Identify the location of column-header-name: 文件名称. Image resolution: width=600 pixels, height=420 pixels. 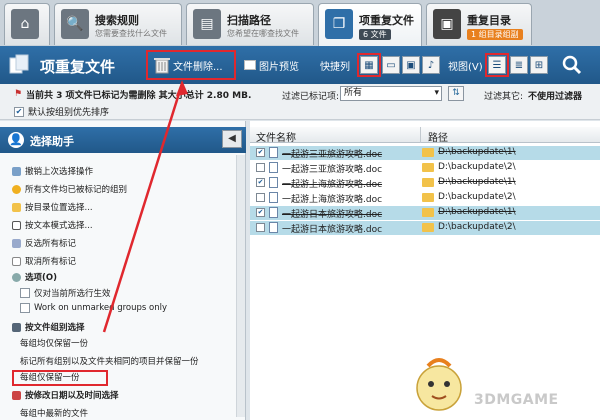
(276, 136).